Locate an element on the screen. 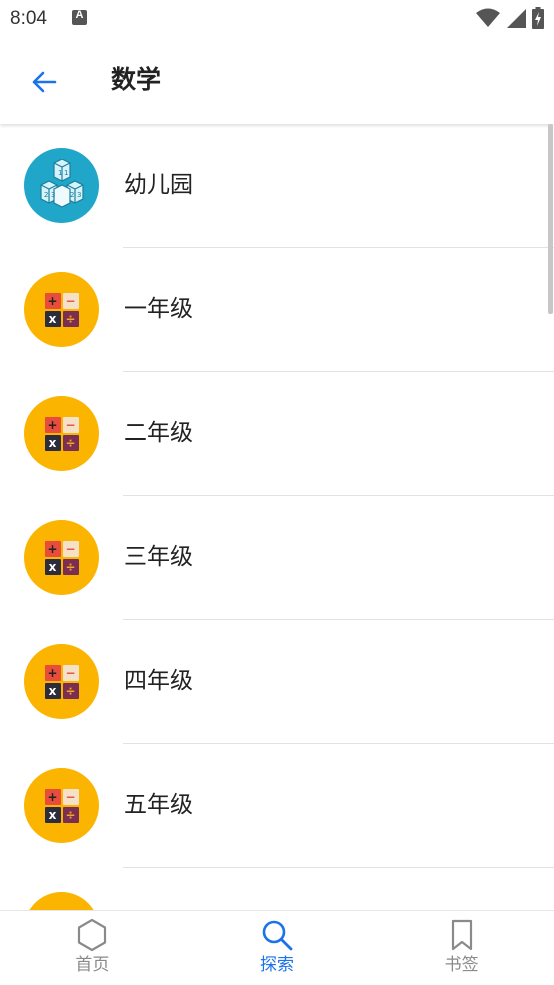 This screenshot has width=554, height=985. nav-label-bookmarks: 书签 is located at coordinates (461, 965).